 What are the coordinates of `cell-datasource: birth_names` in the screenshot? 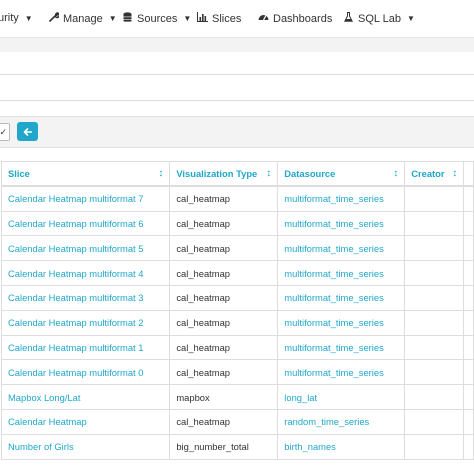 It's located at (341, 446).